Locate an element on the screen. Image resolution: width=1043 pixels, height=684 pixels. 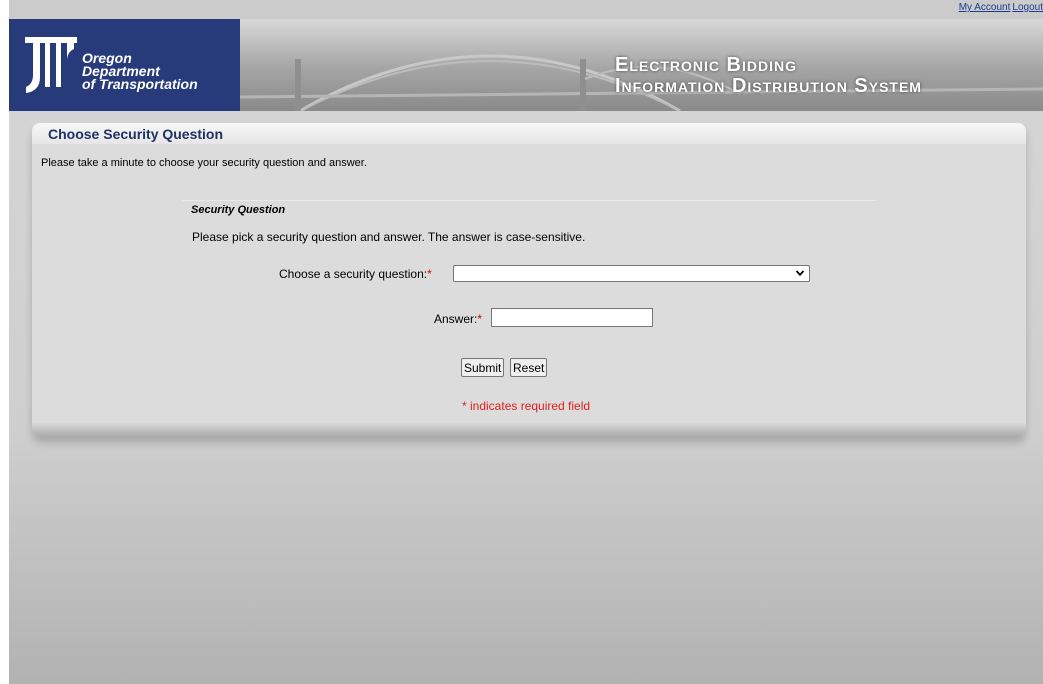
chevron-down-icon is located at coordinates (800, 273).